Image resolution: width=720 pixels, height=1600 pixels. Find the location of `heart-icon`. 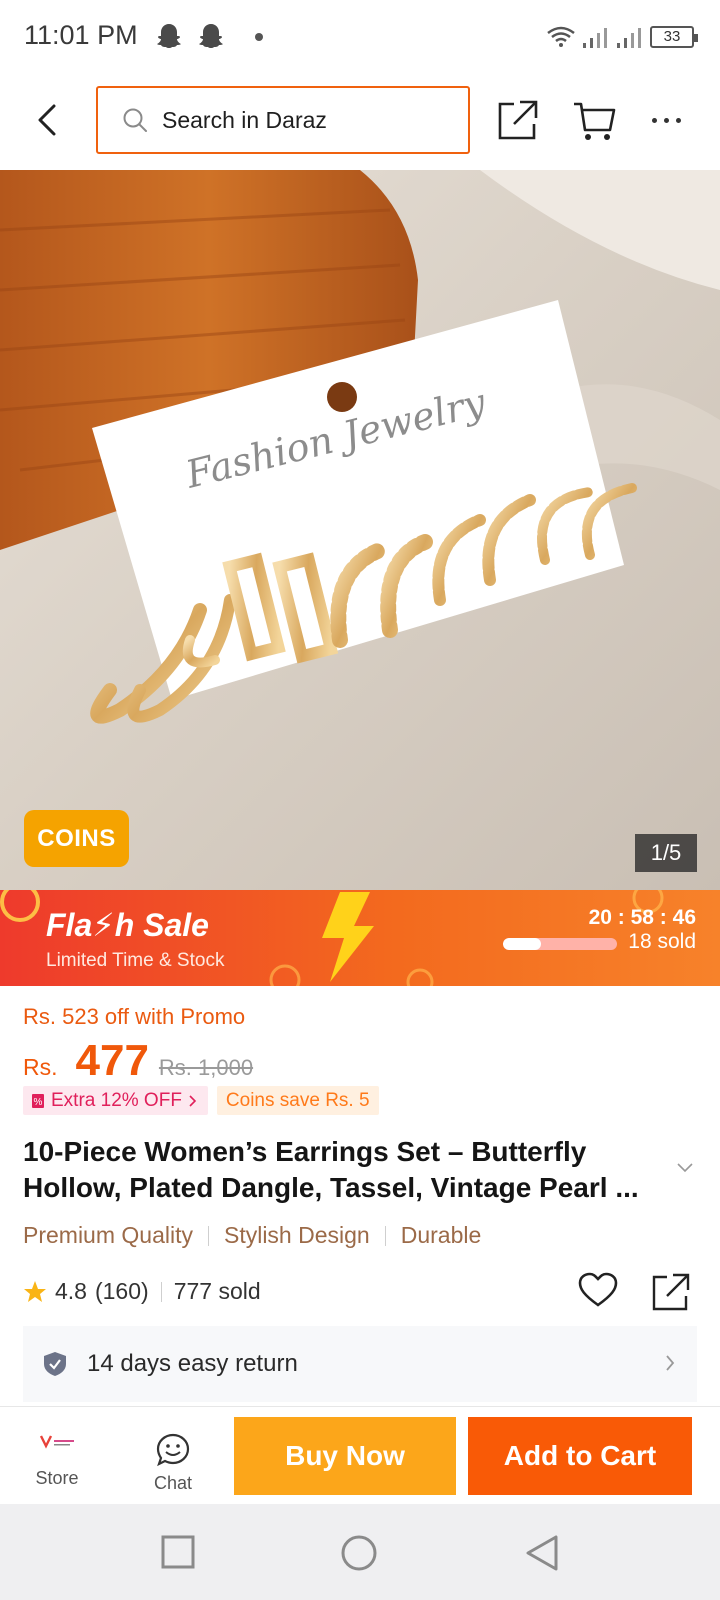

heart-icon is located at coordinates (598, 1290).